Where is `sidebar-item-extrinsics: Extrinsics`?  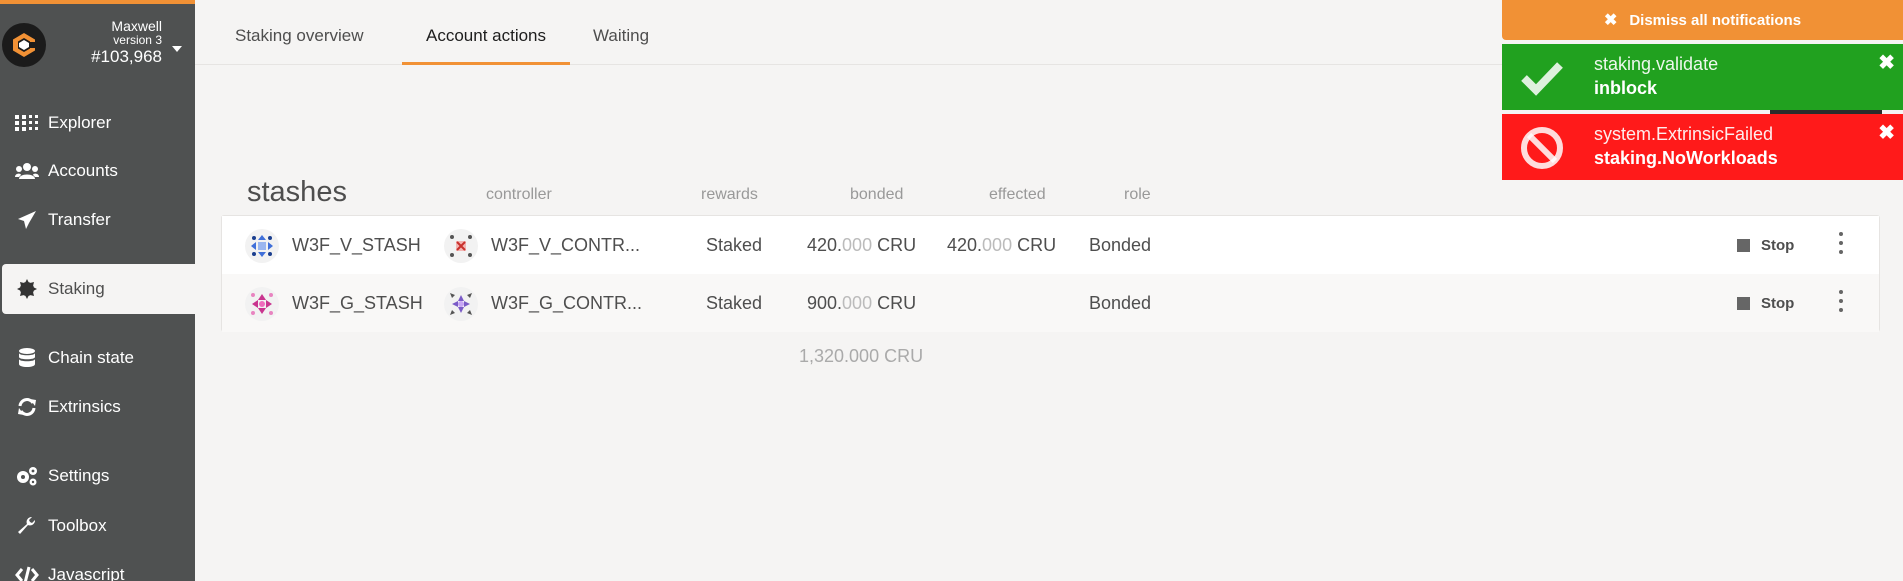
sidebar-item-extrinsics: Extrinsics is located at coordinates (97, 407).